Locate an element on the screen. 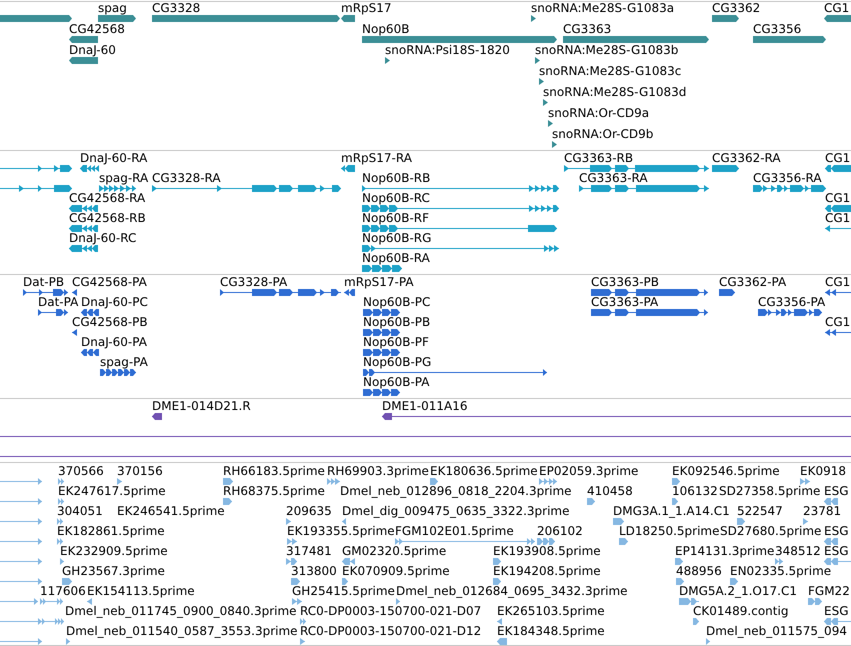 The image size is (851, 646). transcript-label: CG42568-RA is located at coordinates (107, 198).